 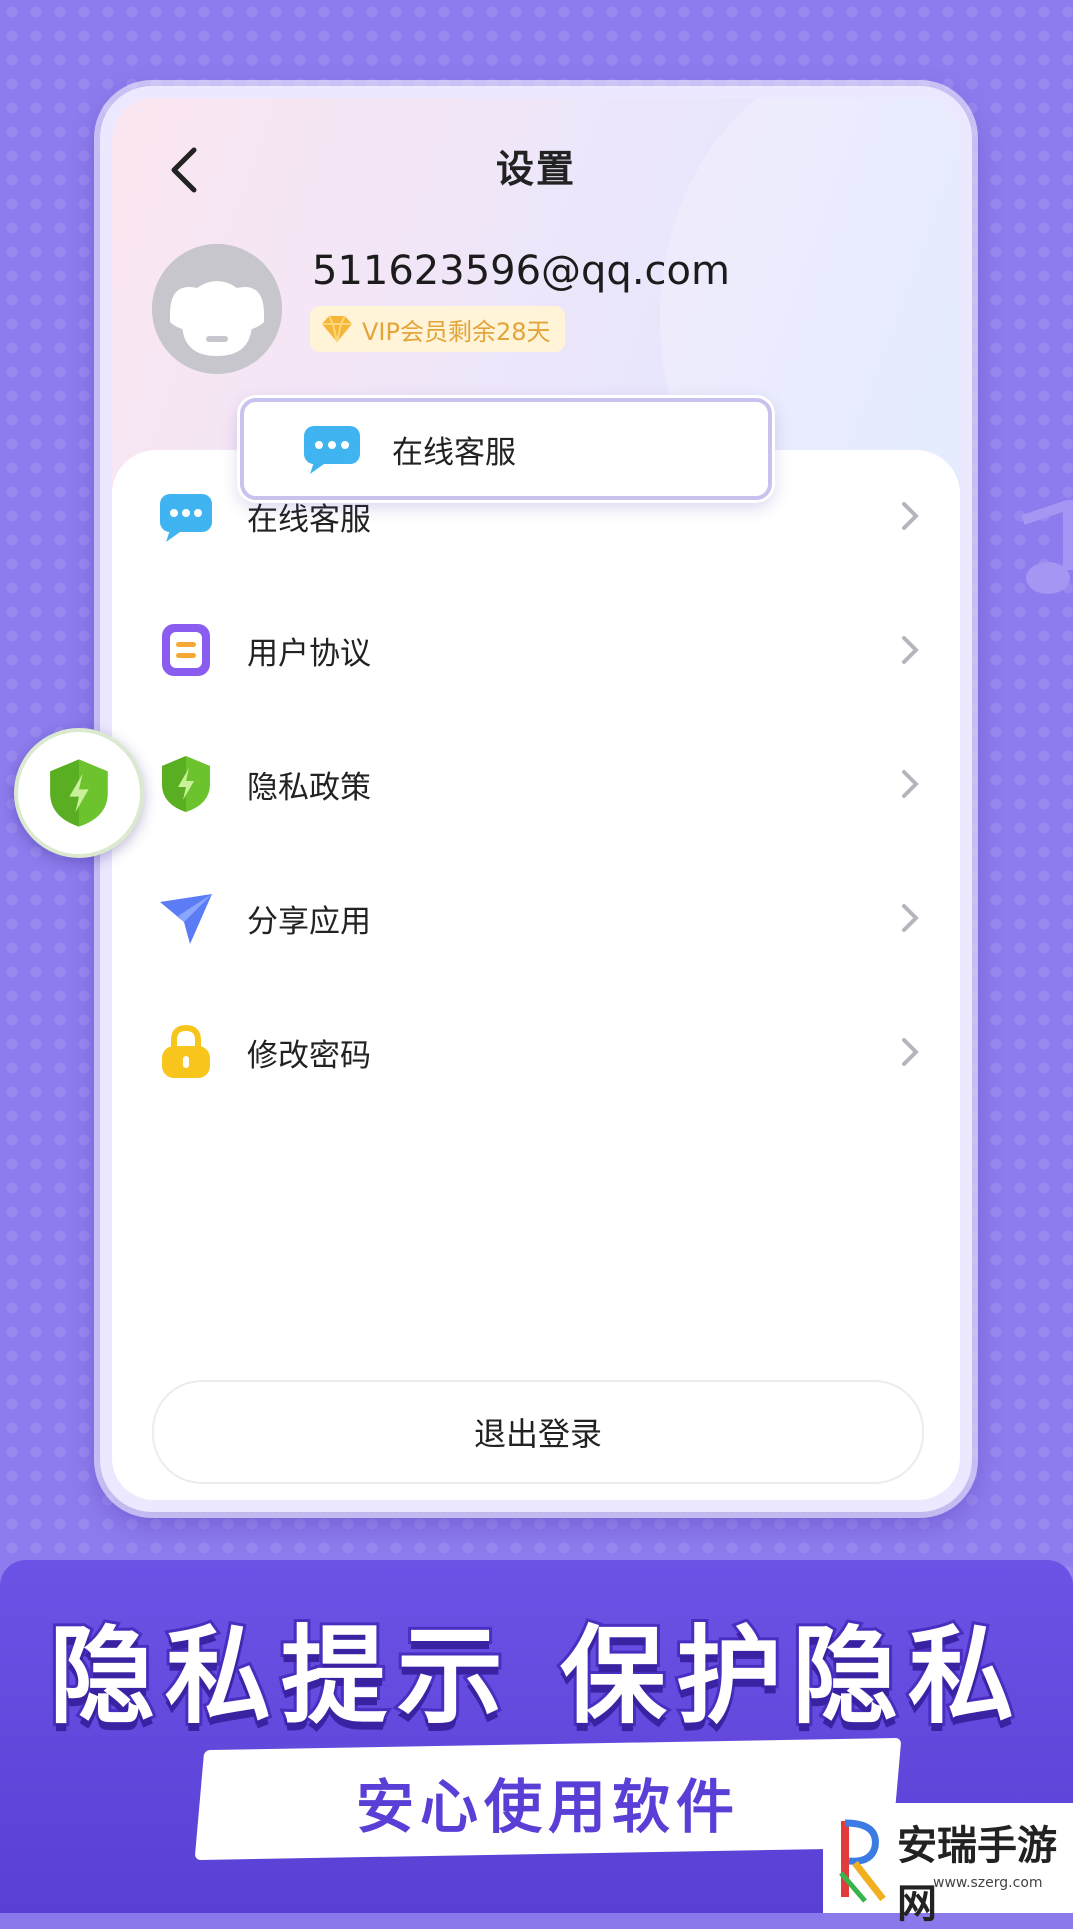 What do you see at coordinates (977, 1874) in the screenshot?
I see `watermark-name: 安瑞手游网` at bounding box center [977, 1874].